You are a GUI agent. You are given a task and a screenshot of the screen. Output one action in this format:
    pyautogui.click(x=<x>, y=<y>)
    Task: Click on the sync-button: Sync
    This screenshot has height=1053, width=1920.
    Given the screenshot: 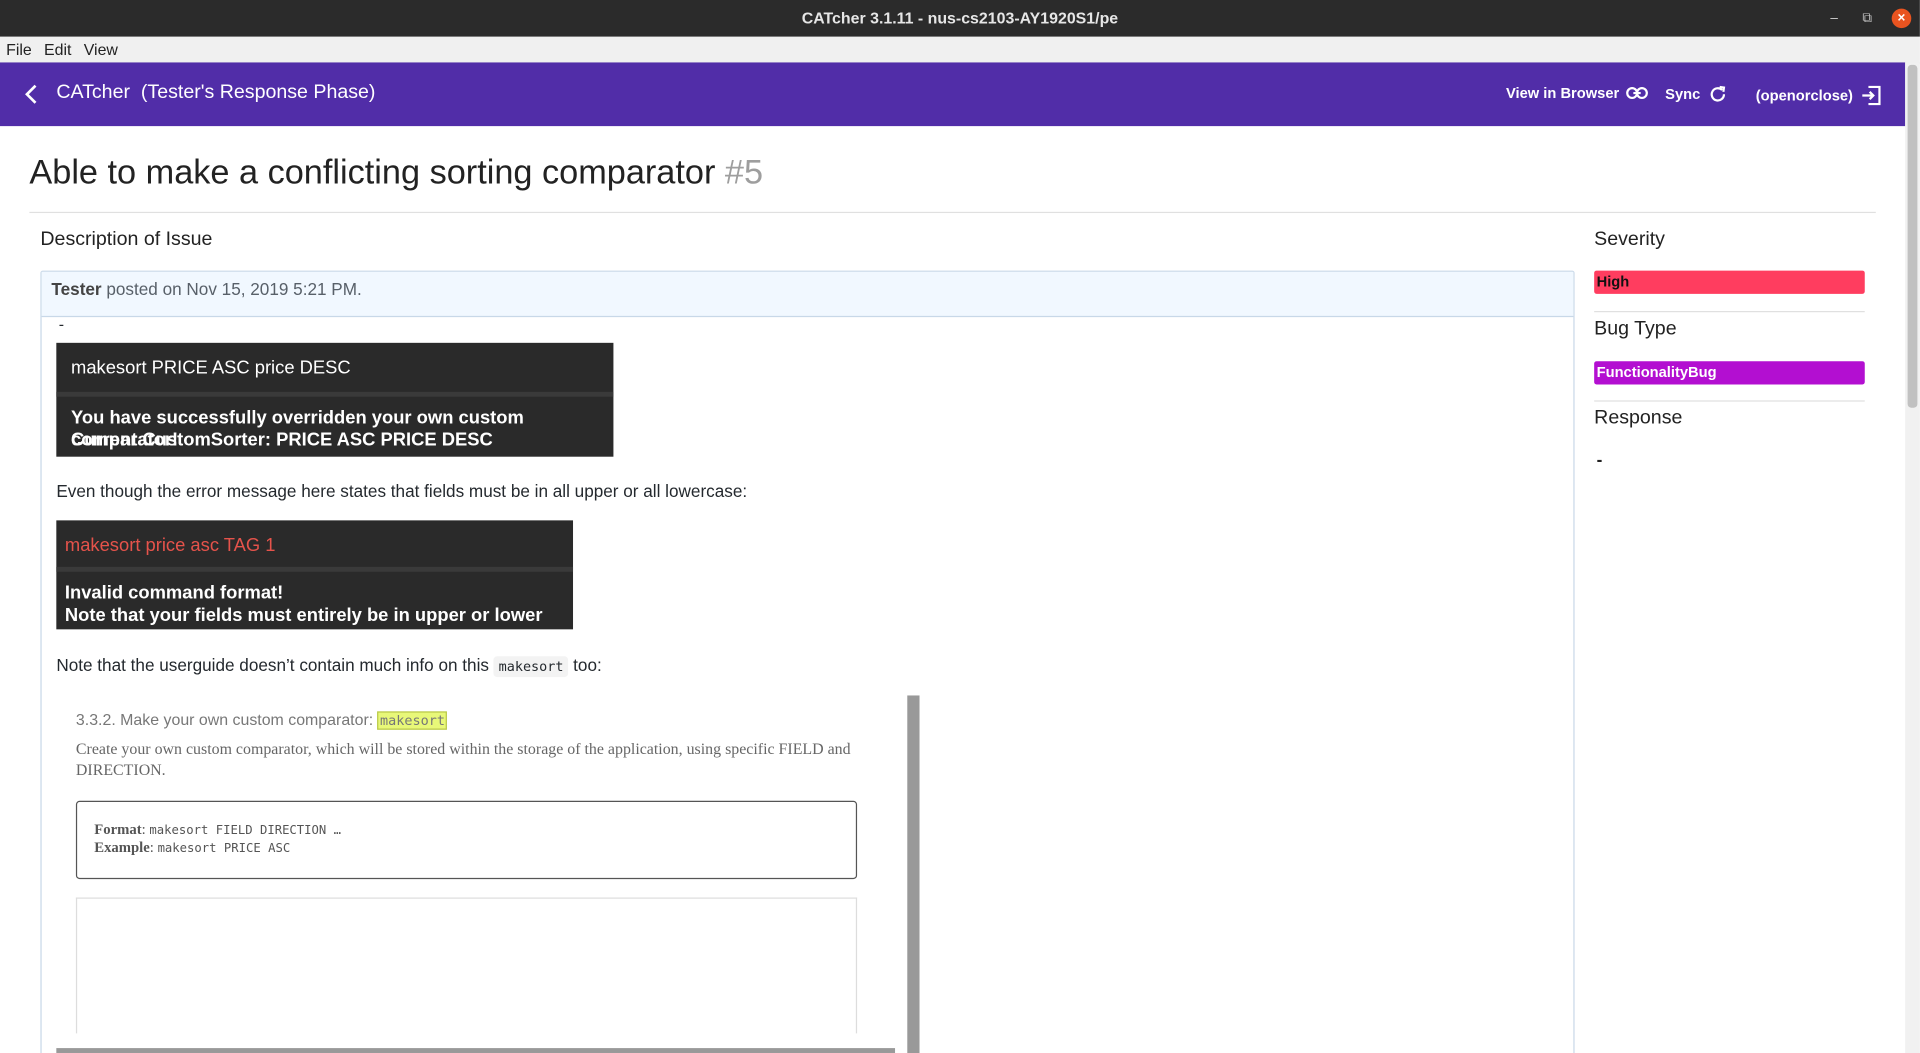 What is the action you would take?
    pyautogui.click(x=1696, y=94)
    